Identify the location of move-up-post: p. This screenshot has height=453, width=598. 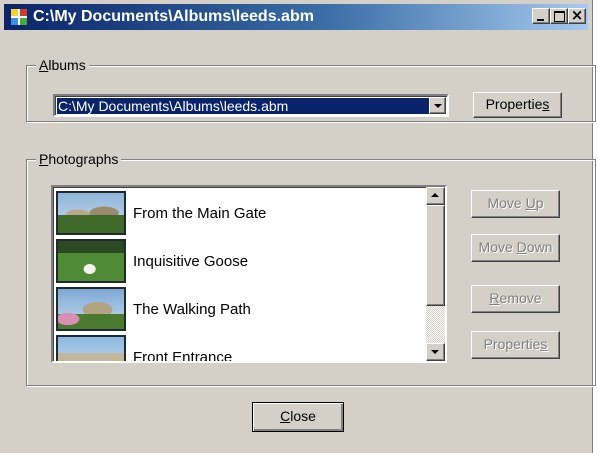
(539, 203).